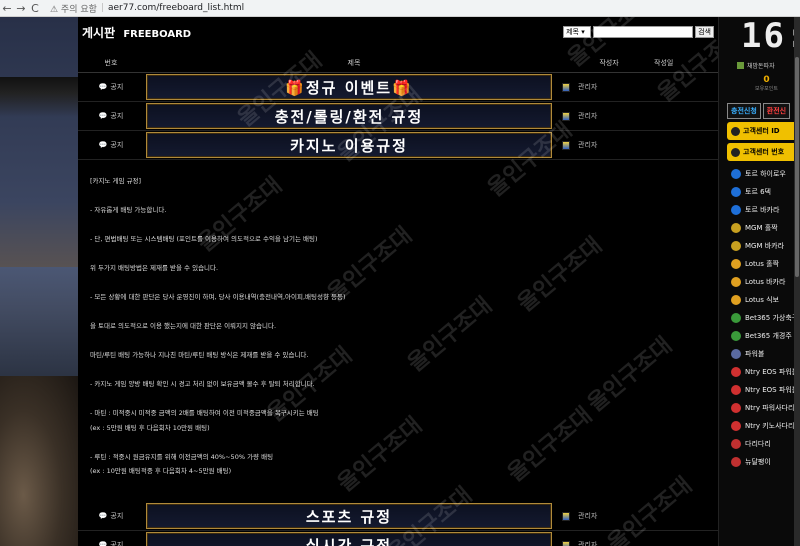 Image resolution: width=800 pixels, height=546 pixels. What do you see at coordinates (759, 462) in the screenshot?
I see `game-menu-item: 뉴달팽이` at bounding box center [759, 462].